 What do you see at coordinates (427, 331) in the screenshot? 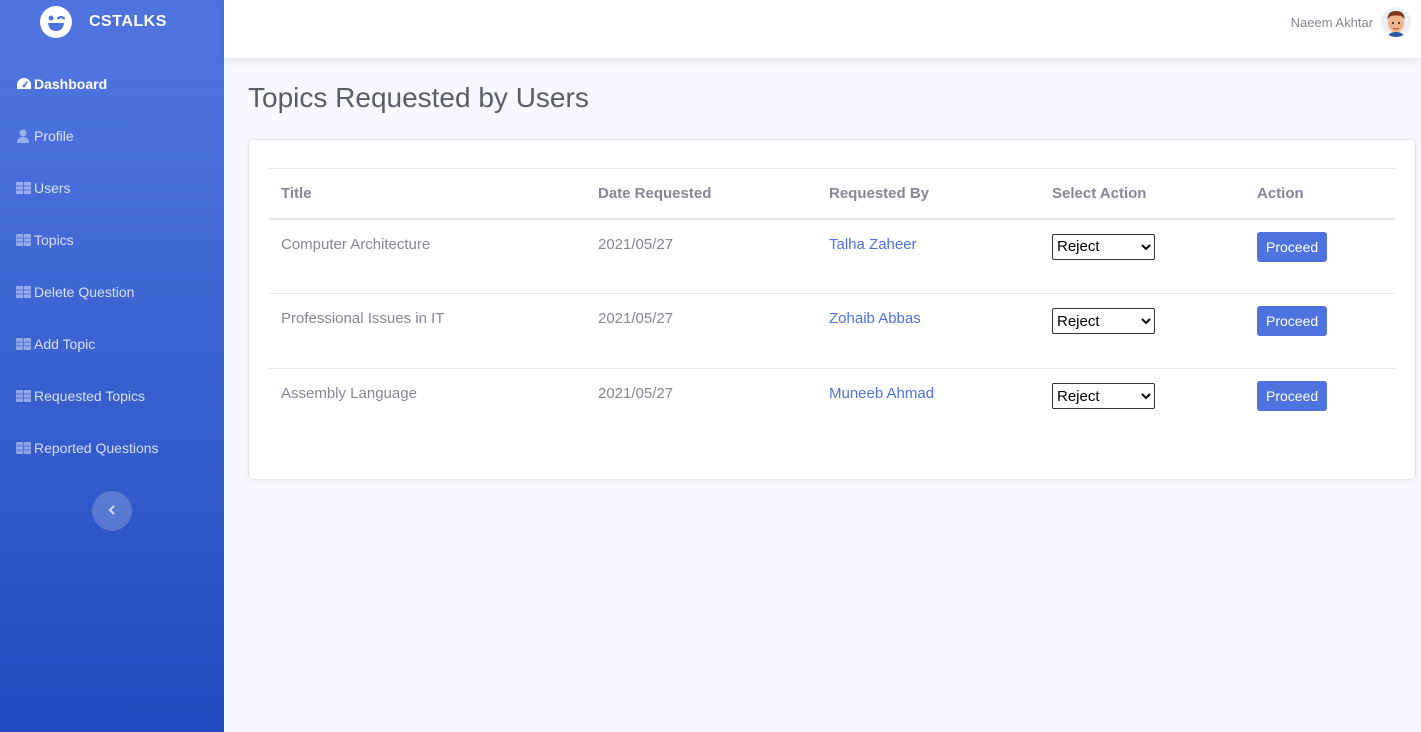
I see `topic-title: Professional Issues in IT` at bounding box center [427, 331].